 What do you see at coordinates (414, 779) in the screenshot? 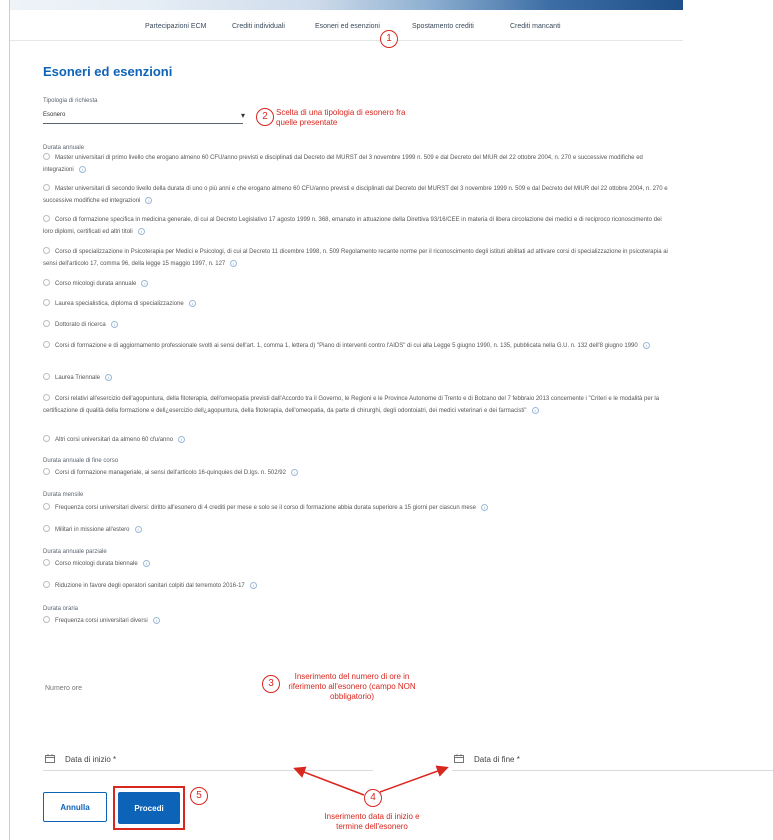
I see `annotation-arrow-end-date` at bounding box center [414, 779].